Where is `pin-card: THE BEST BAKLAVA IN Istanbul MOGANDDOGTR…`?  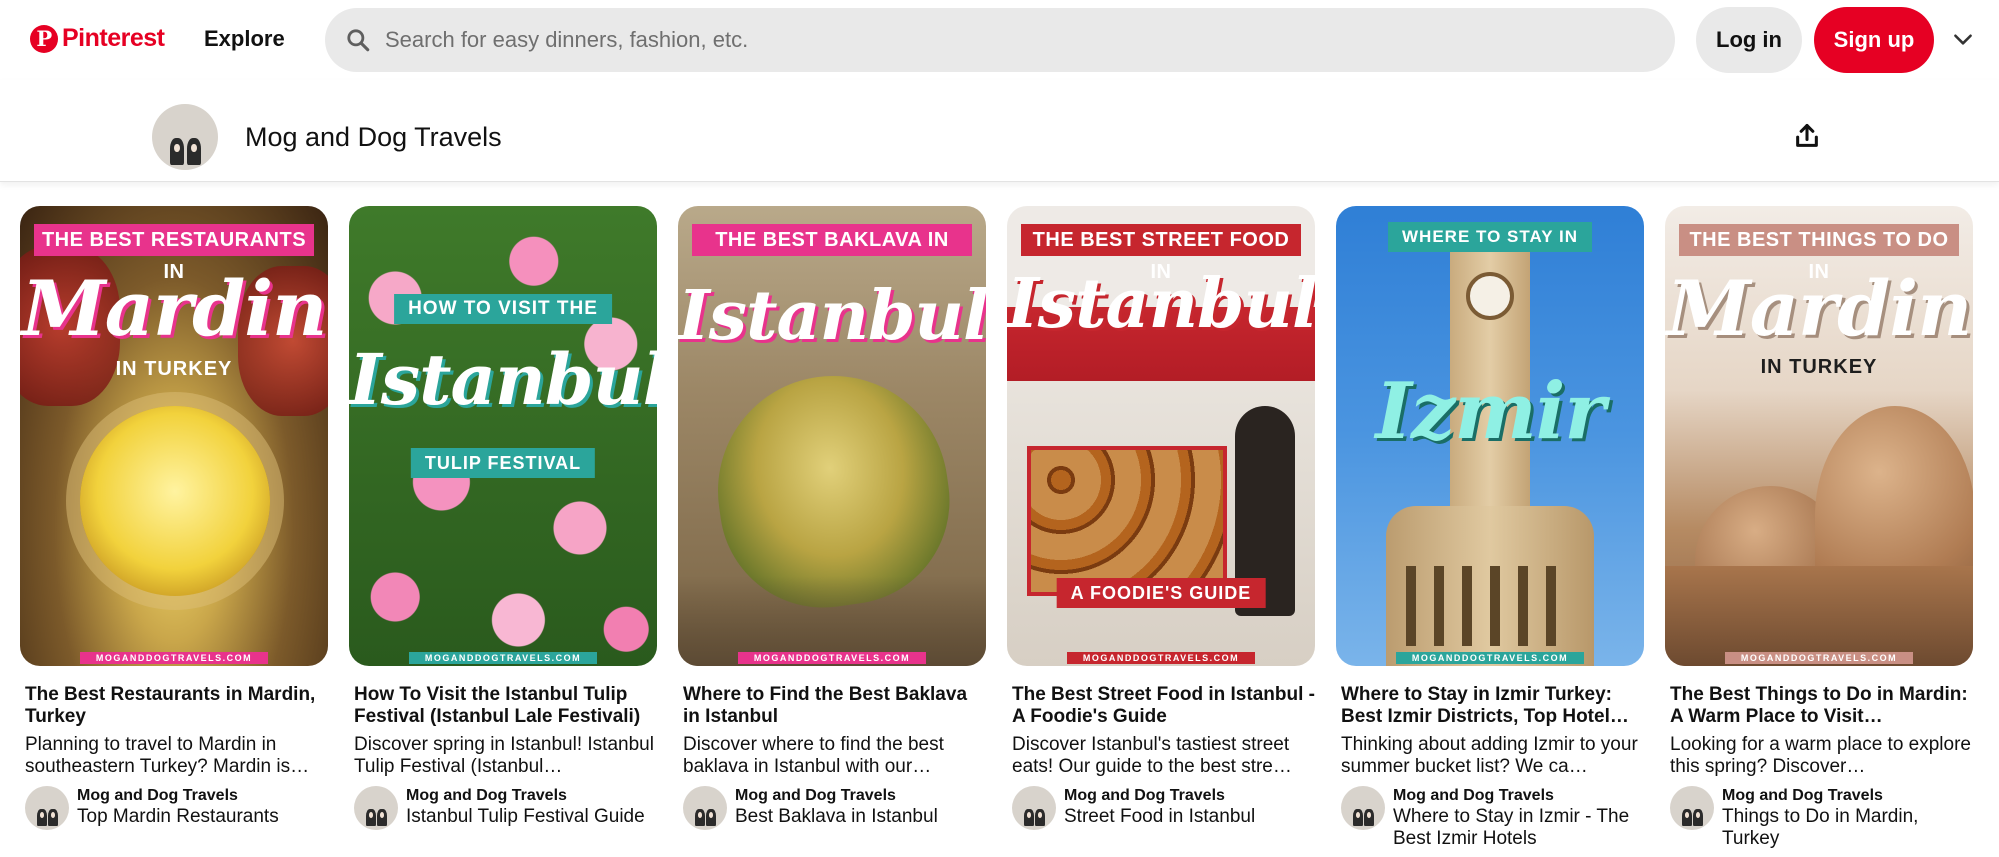
pin-card: THE BEST BAKLAVA IN Istanbul MOGANDDOGTR… is located at coordinates (832, 518).